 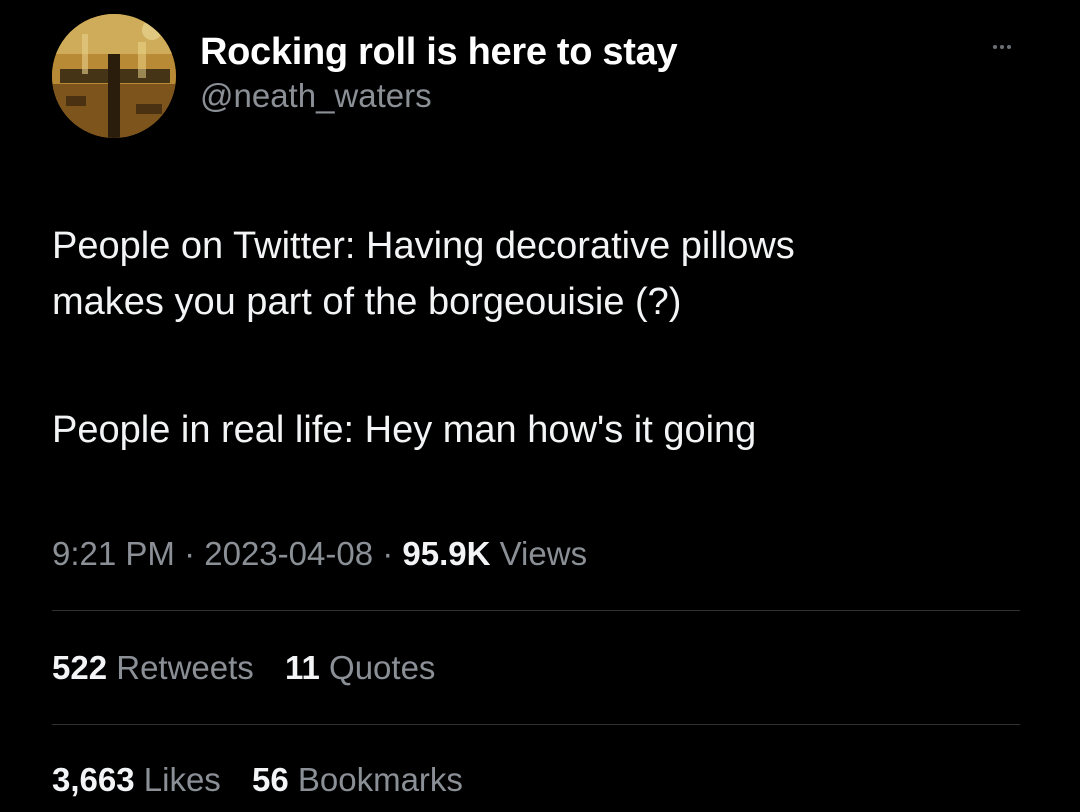 What do you see at coordinates (382, 667) in the screenshot?
I see `quotes-label: Quotes` at bounding box center [382, 667].